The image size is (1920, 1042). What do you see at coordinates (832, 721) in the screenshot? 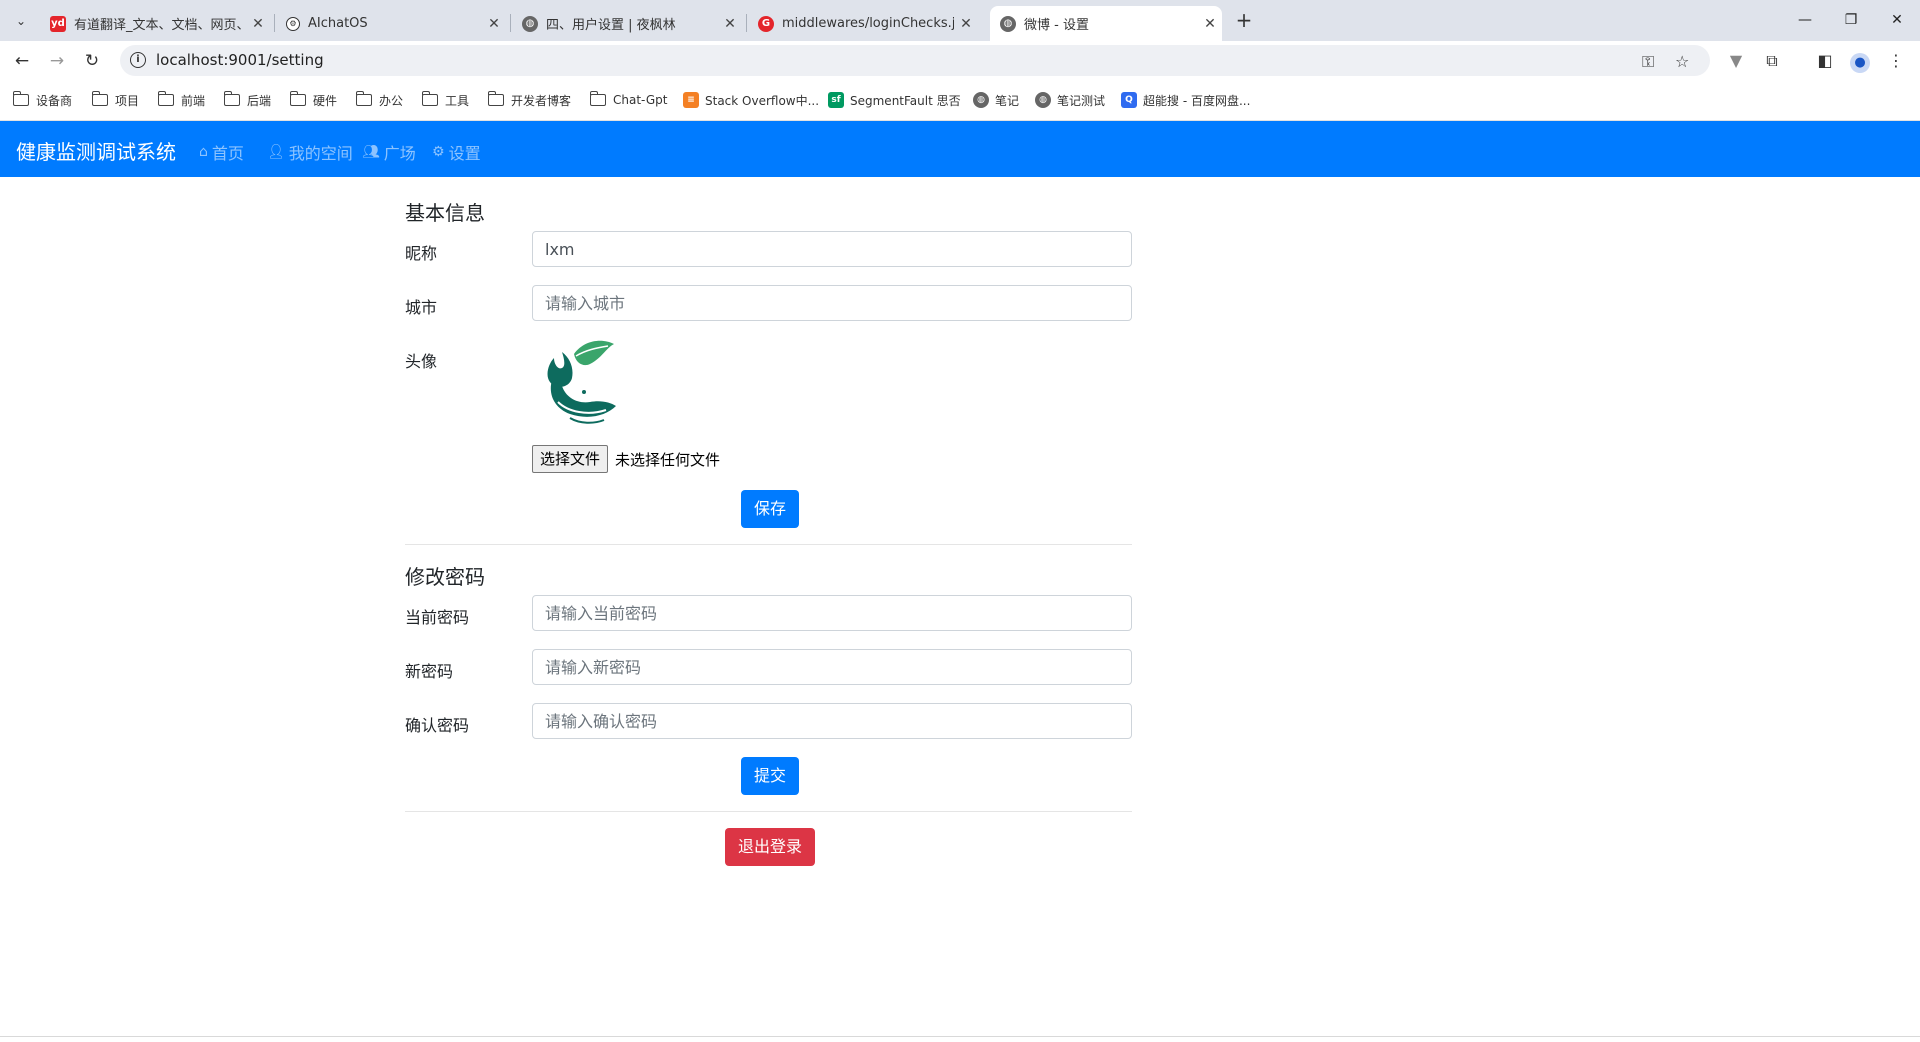
I see `confirm-password-input` at bounding box center [832, 721].